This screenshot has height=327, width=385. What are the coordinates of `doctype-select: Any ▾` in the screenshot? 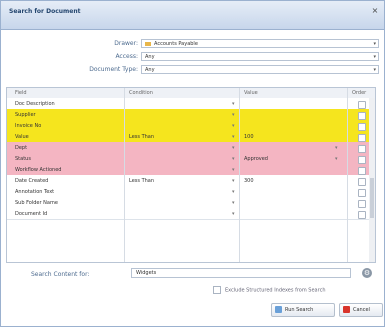 It's located at (260, 69).